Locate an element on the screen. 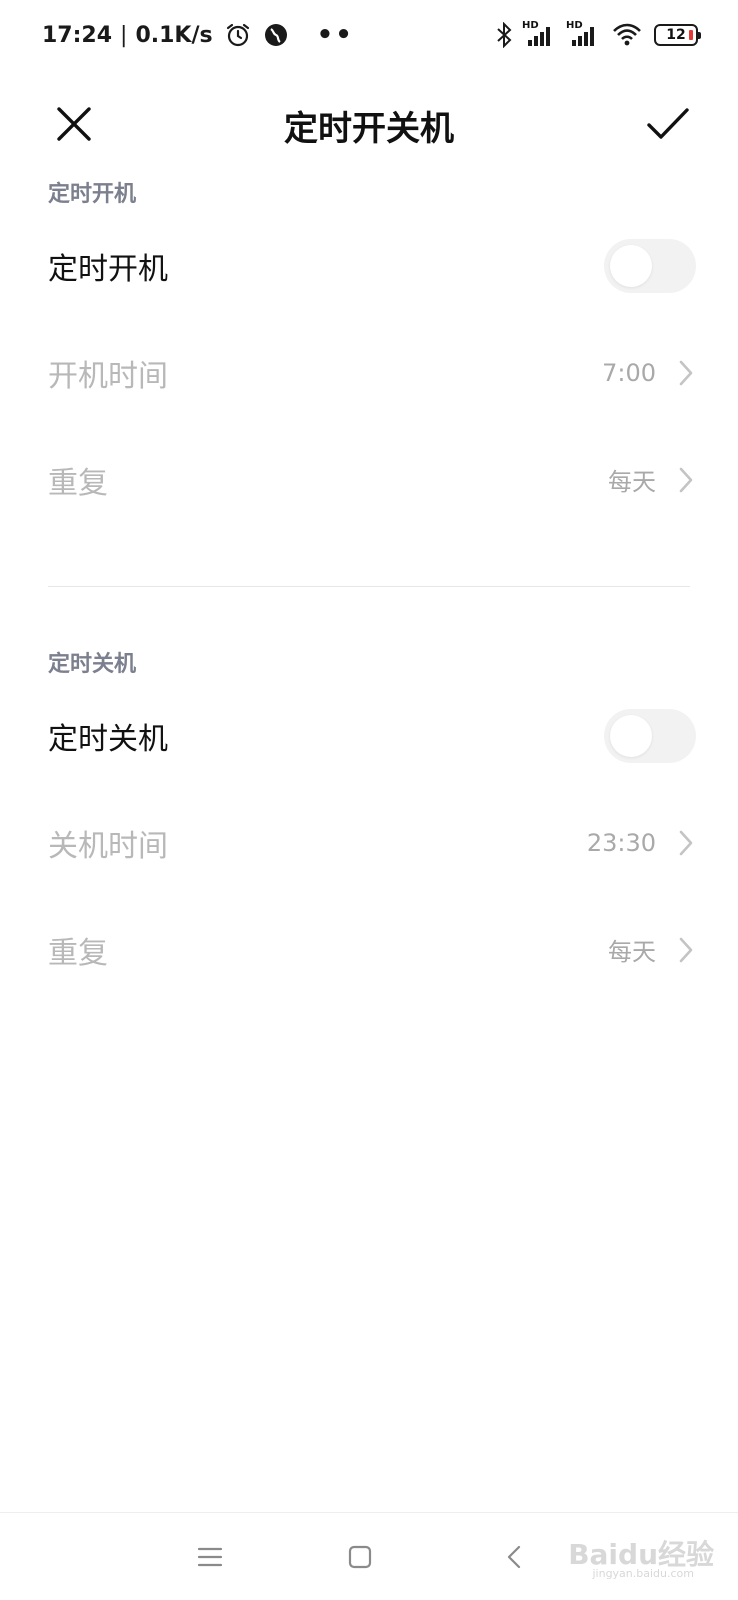  status-right: HD HD 12 is located at coordinates (592, 34).